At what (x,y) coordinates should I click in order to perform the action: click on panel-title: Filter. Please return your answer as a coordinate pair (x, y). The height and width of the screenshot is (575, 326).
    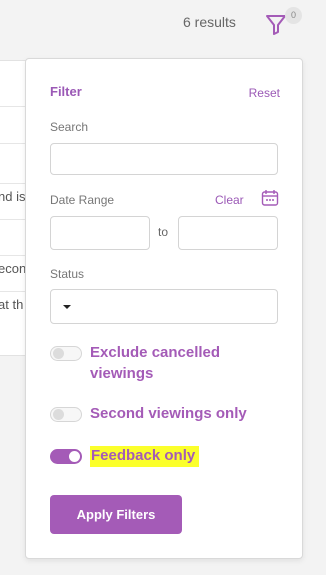
    Looking at the image, I should click on (66, 91).